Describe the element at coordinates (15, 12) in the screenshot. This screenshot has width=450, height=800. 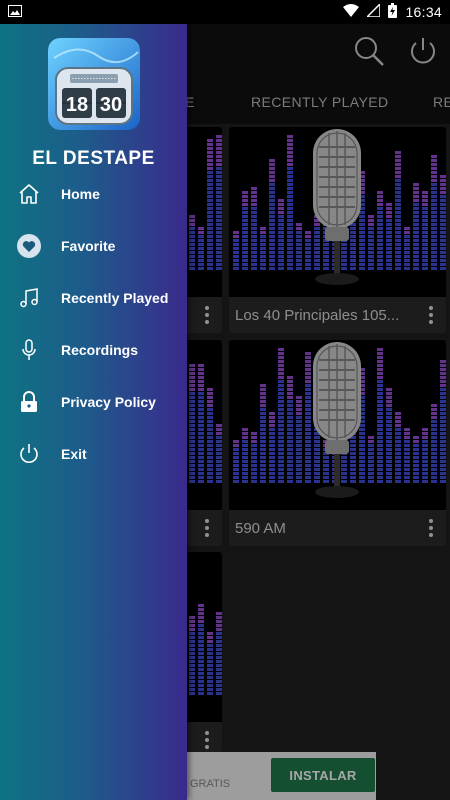
I see `gallery-notification-icon` at that location.